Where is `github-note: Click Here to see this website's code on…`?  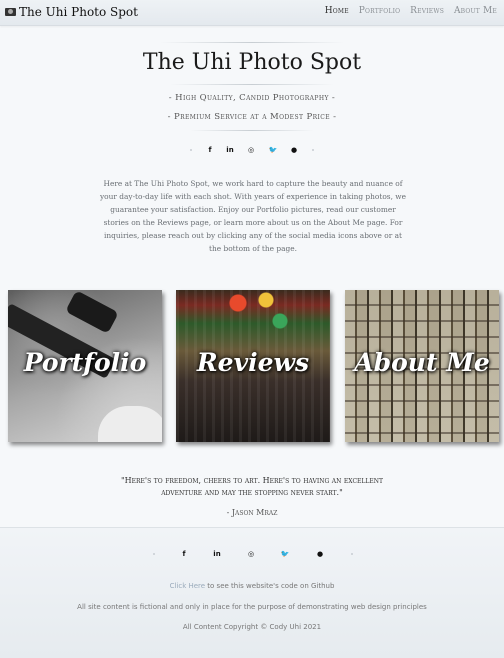 github-note: Click Here to see this website's code on… is located at coordinates (252, 586).